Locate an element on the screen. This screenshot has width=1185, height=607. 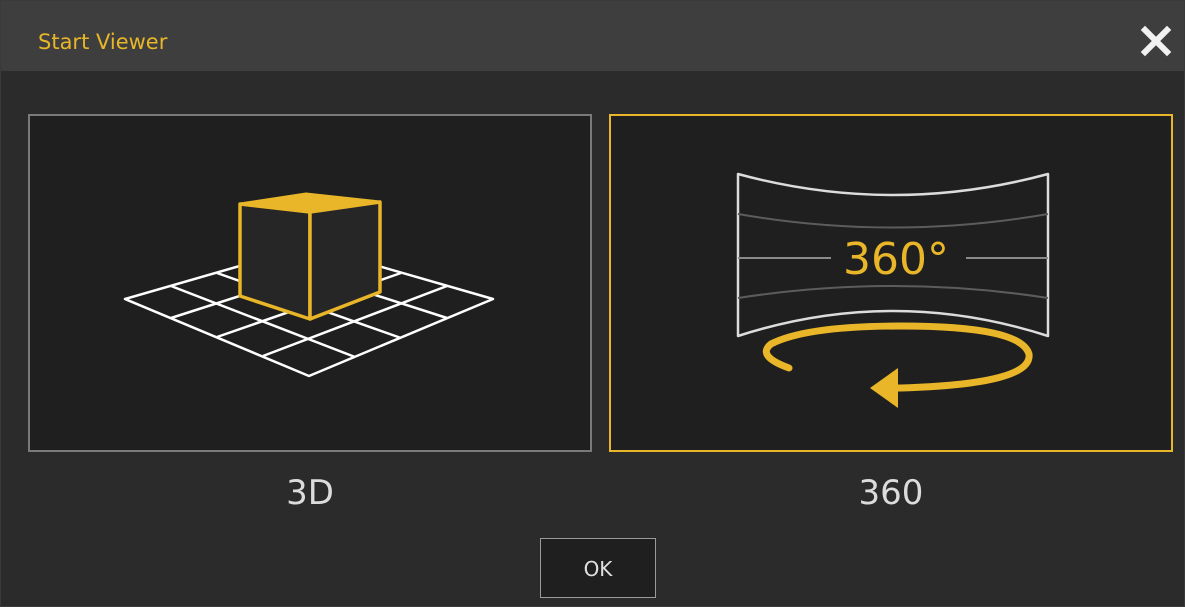
title-bar: Start Viewer is located at coordinates (592, 36).